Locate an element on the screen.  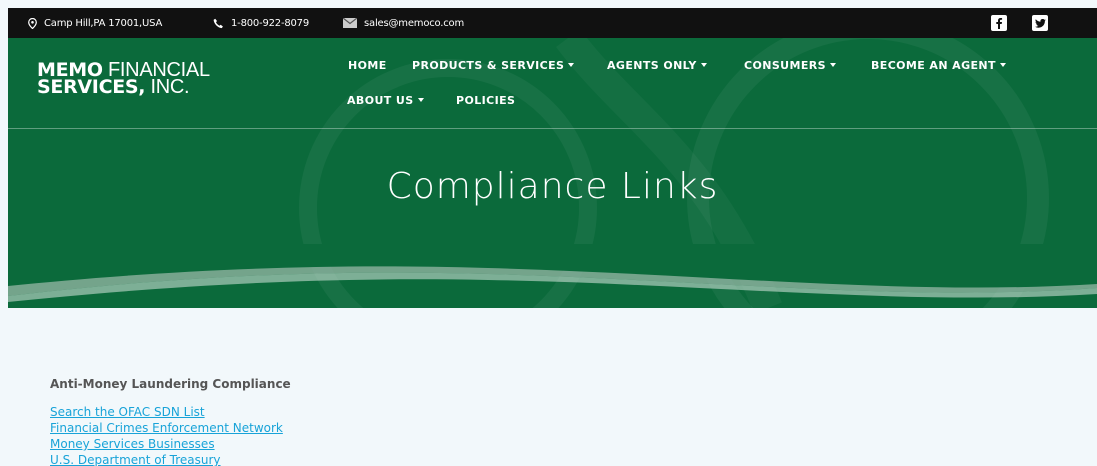
twitter-button is located at coordinates (1040, 23).